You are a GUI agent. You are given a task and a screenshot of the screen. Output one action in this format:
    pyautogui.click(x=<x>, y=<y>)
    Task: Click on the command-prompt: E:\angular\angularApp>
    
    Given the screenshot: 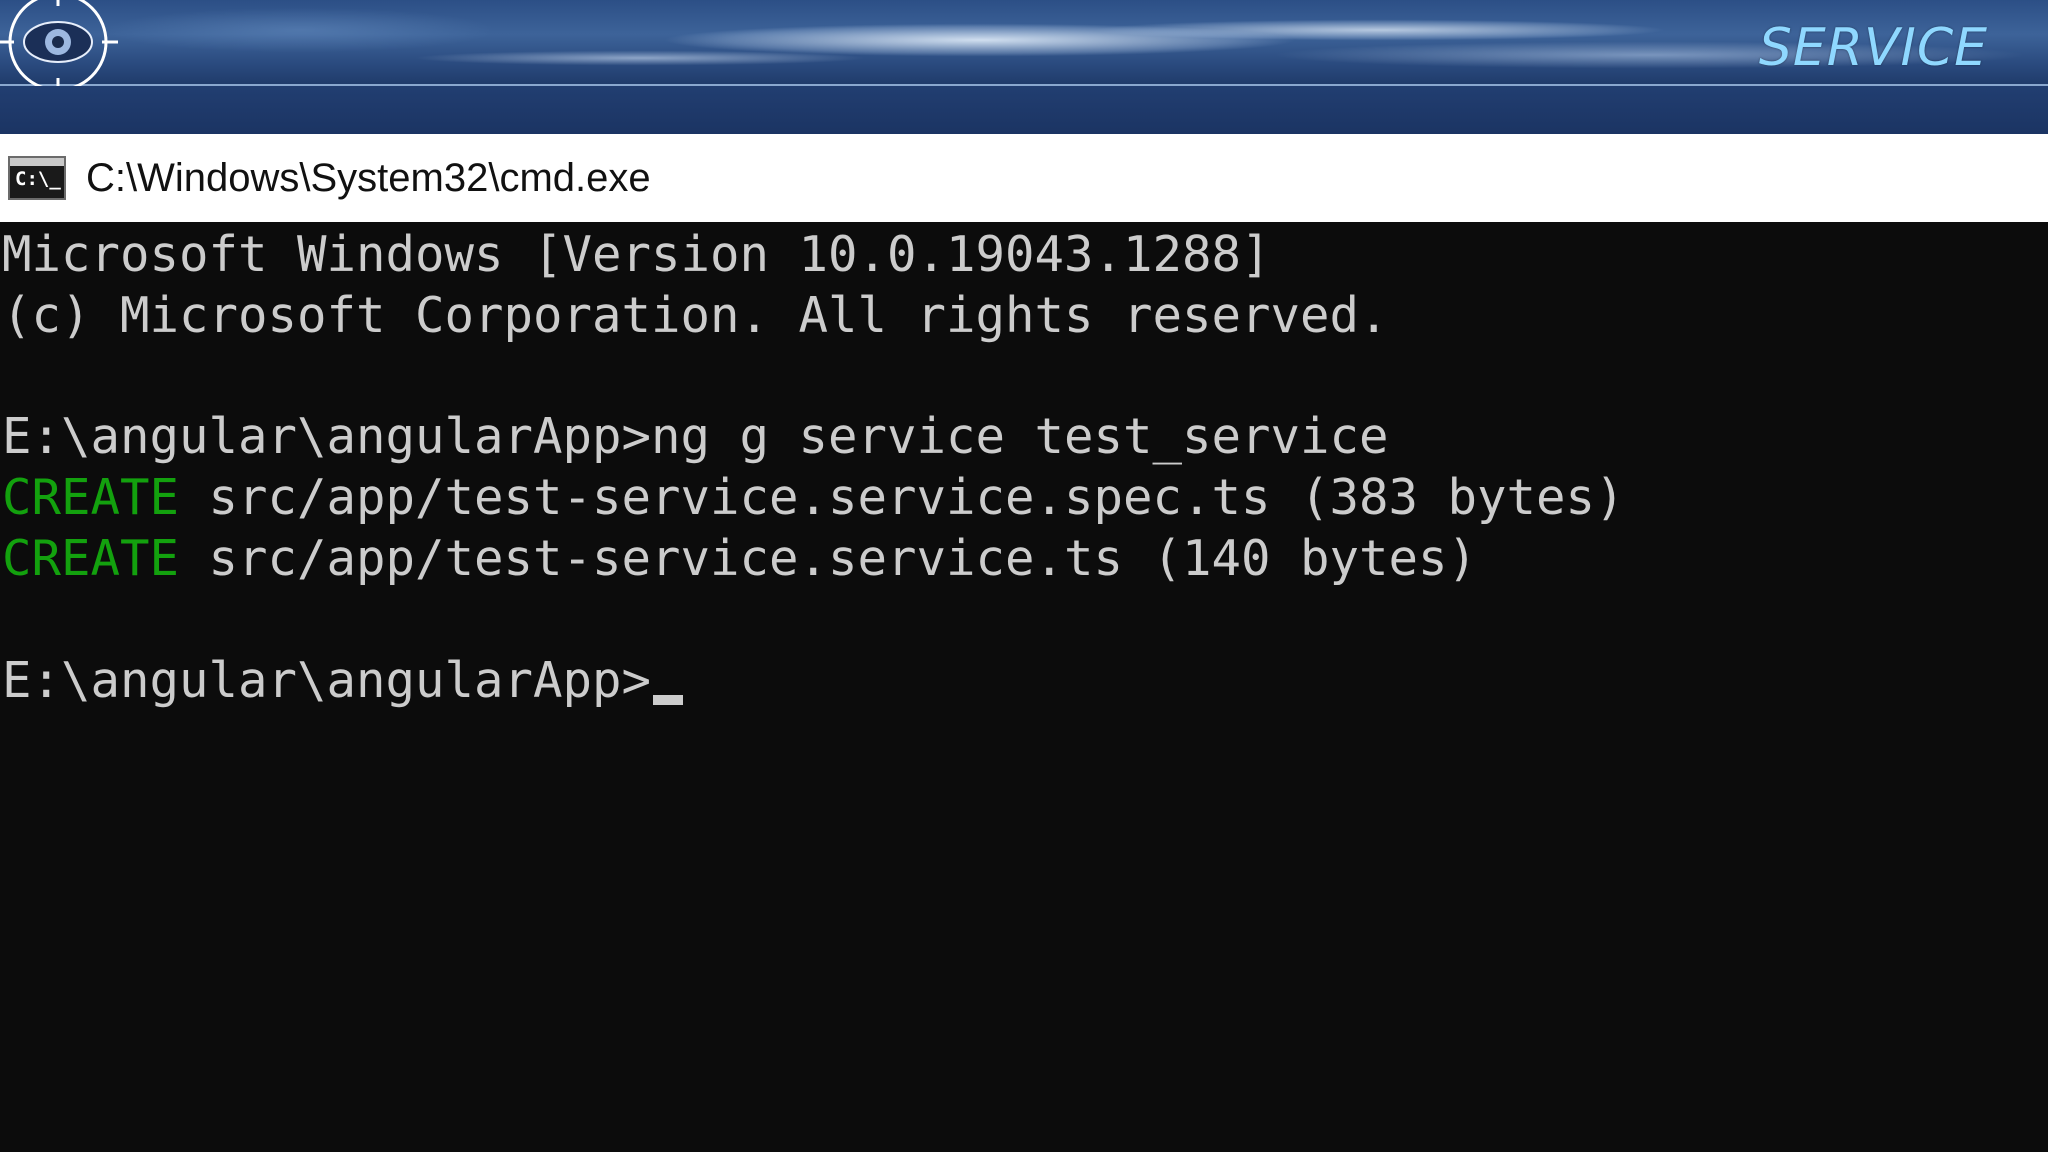 What is the action you would take?
    pyautogui.click(x=327, y=436)
    